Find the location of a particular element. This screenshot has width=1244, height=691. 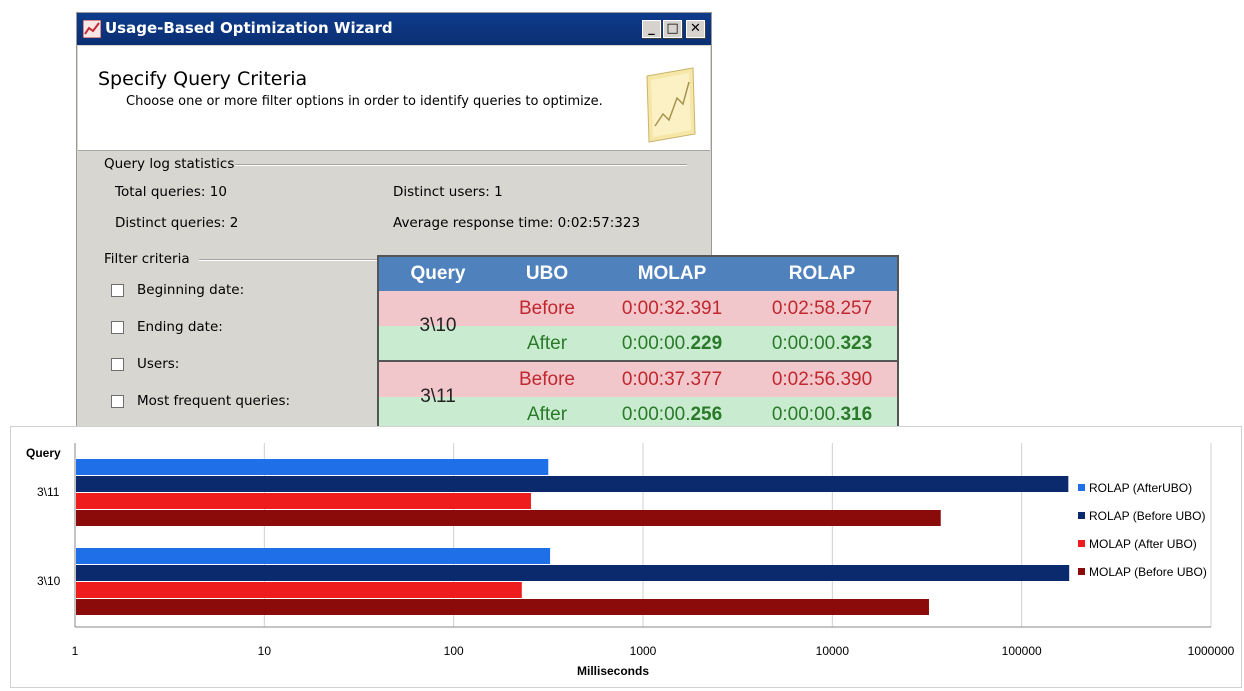

rolap-cell: 0:02:56.390 is located at coordinates (822, 379).